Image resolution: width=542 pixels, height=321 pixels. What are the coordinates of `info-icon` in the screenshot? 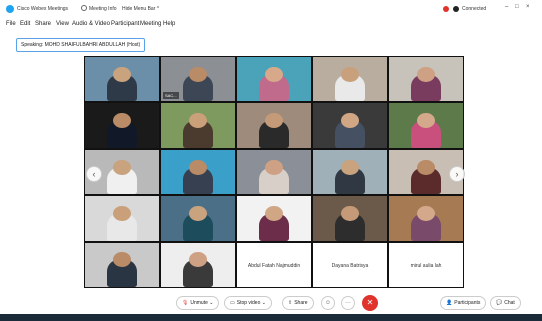 It's located at (84, 8).